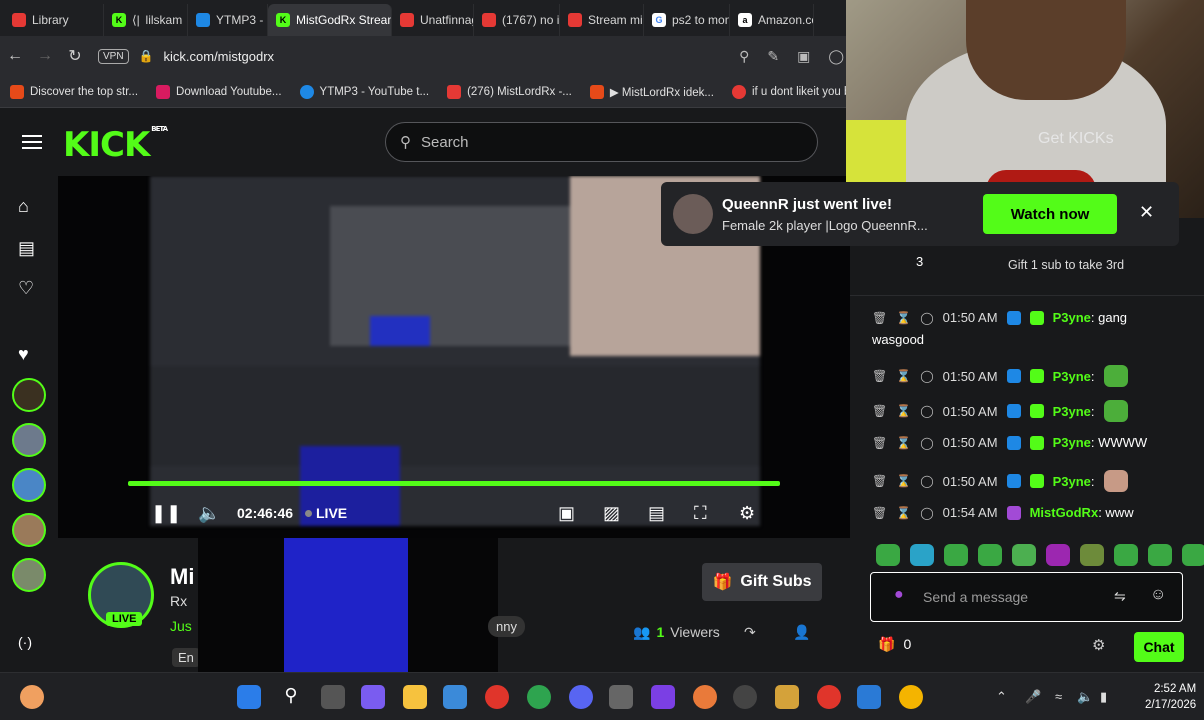 The height and width of the screenshot is (720, 1204). Describe the element at coordinates (1033, 697) in the screenshot. I see `microphone-tray-icon: 🎤` at that location.